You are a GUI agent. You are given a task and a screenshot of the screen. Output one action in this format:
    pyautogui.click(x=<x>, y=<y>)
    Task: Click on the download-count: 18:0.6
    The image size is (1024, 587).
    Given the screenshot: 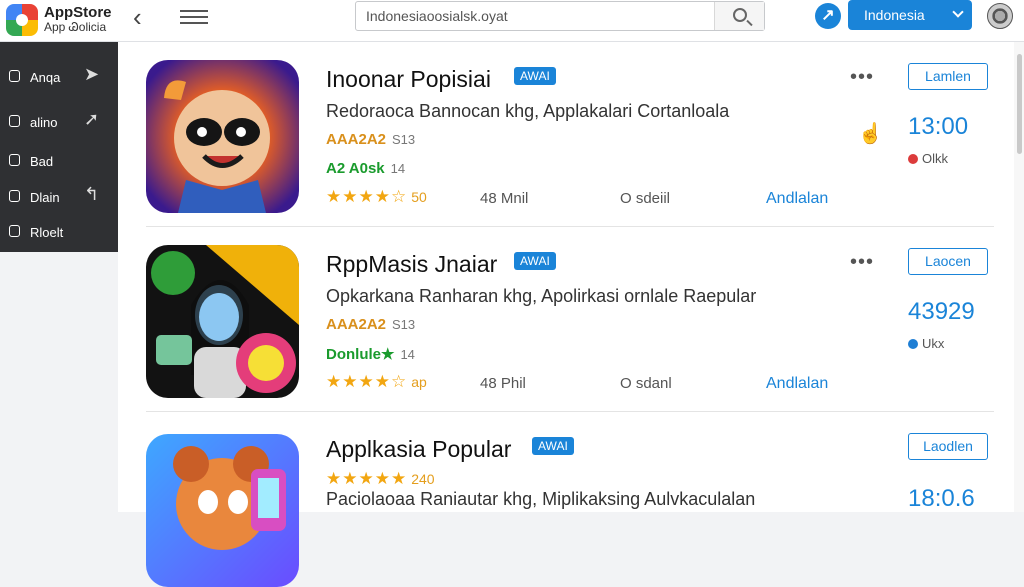 What is the action you would take?
    pyautogui.click(x=941, y=498)
    